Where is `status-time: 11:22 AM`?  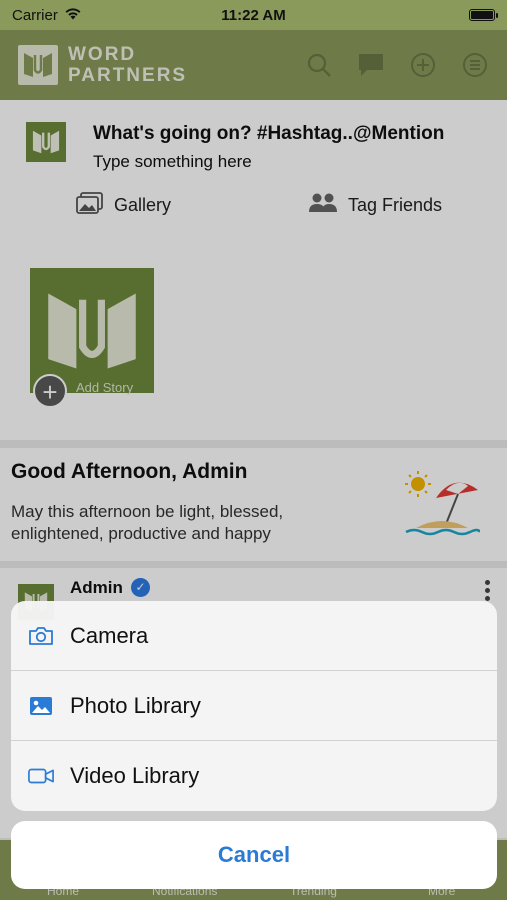
status-time: 11:22 AM is located at coordinates (253, 15).